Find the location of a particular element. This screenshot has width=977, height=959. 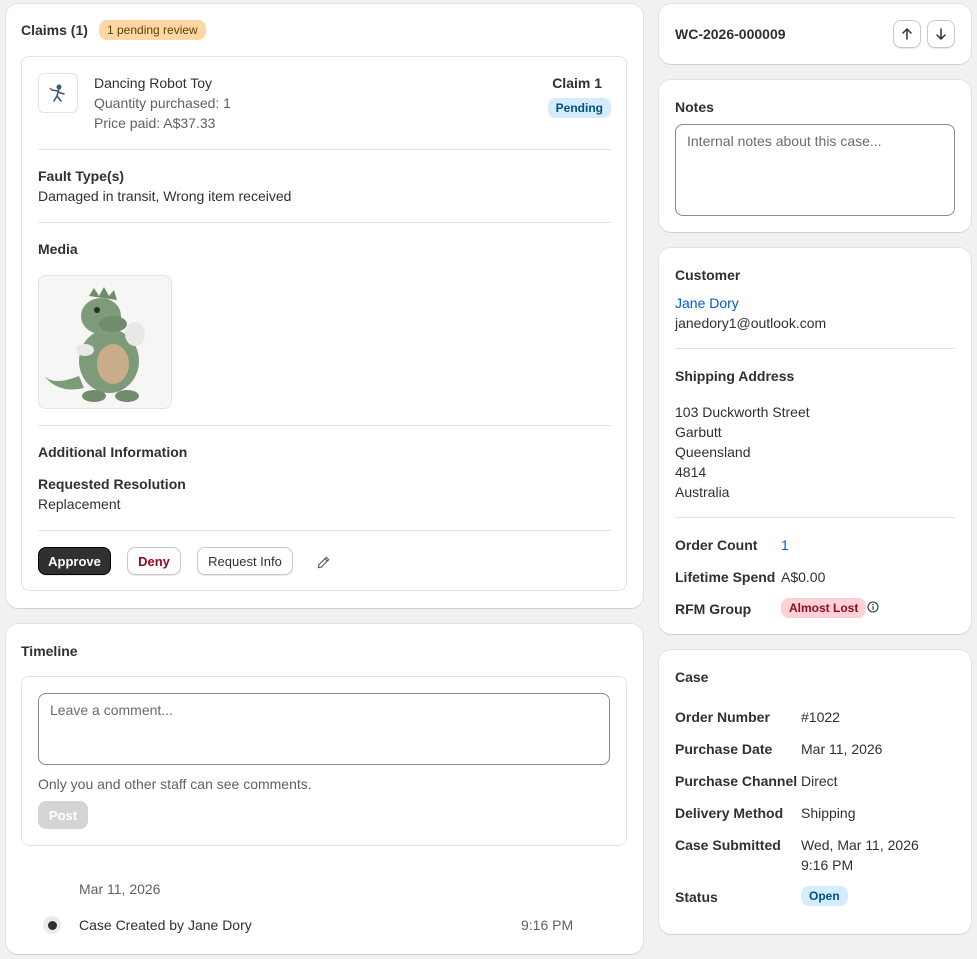

robot-thumbnail-icon is located at coordinates (57, 93).